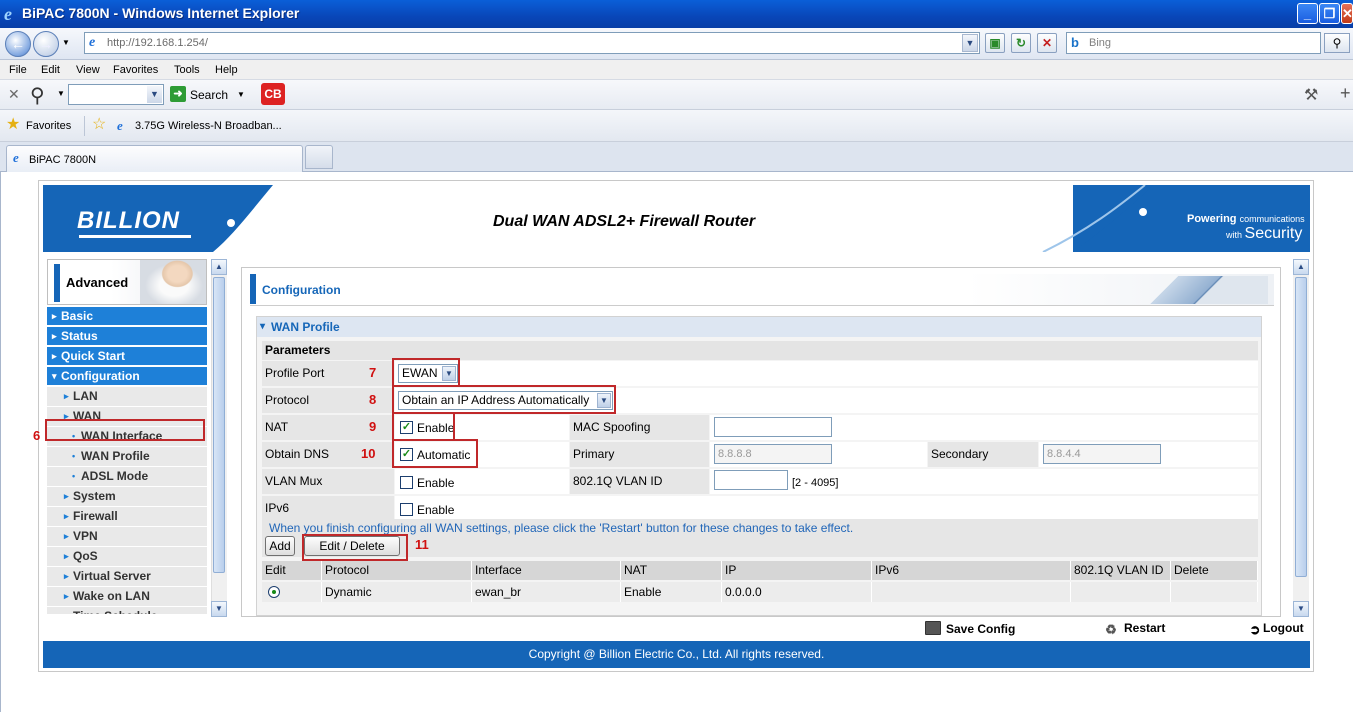 Image resolution: width=1353 pixels, height=712 pixels. Describe the element at coordinates (127, 397) in the screenshot. I see `sidebar-item-lan: LAN` at that location.